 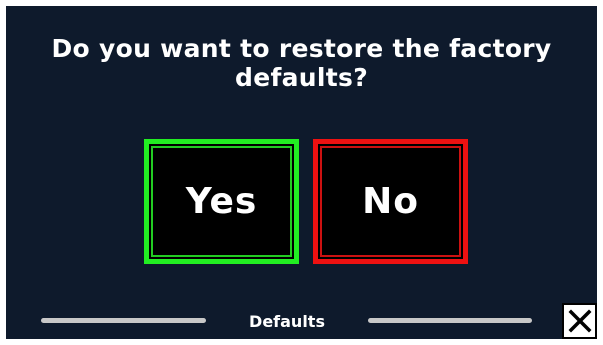 I want to click on close-icon, so click(x=579, y=321).